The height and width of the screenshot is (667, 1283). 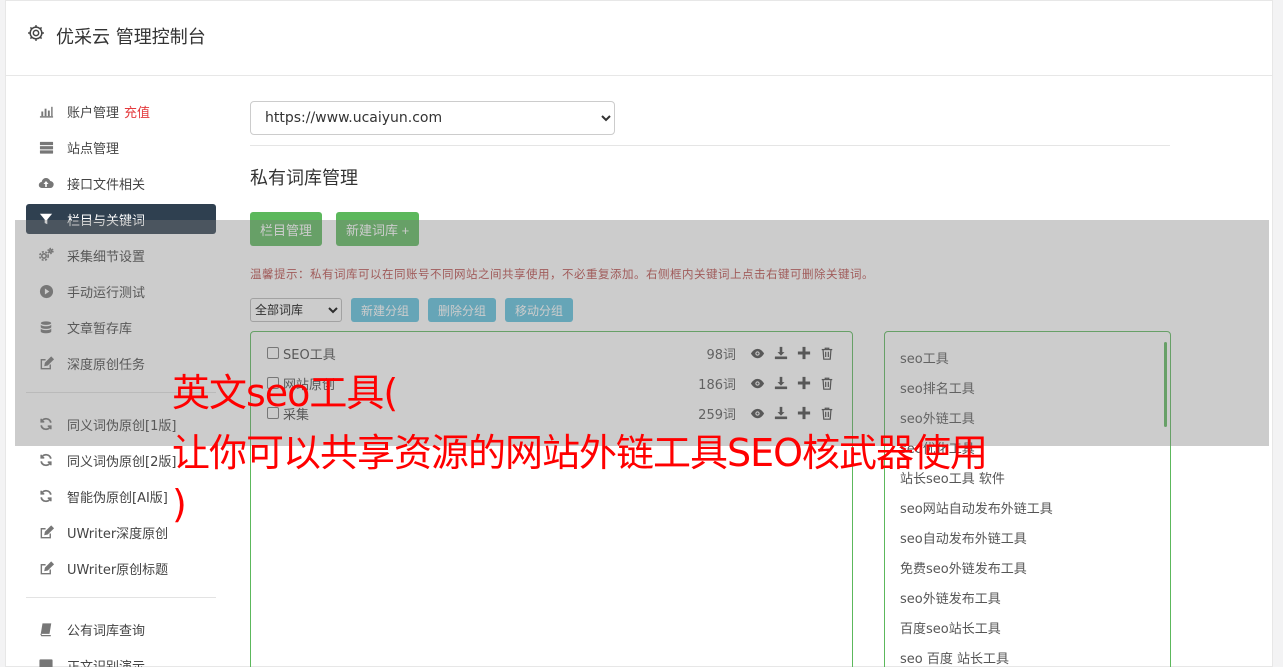 What do you see at coordinates (93, 113) in the screenshot?
I see `sidebar-item-label: 账户管理` at bounding box center [93, 113].